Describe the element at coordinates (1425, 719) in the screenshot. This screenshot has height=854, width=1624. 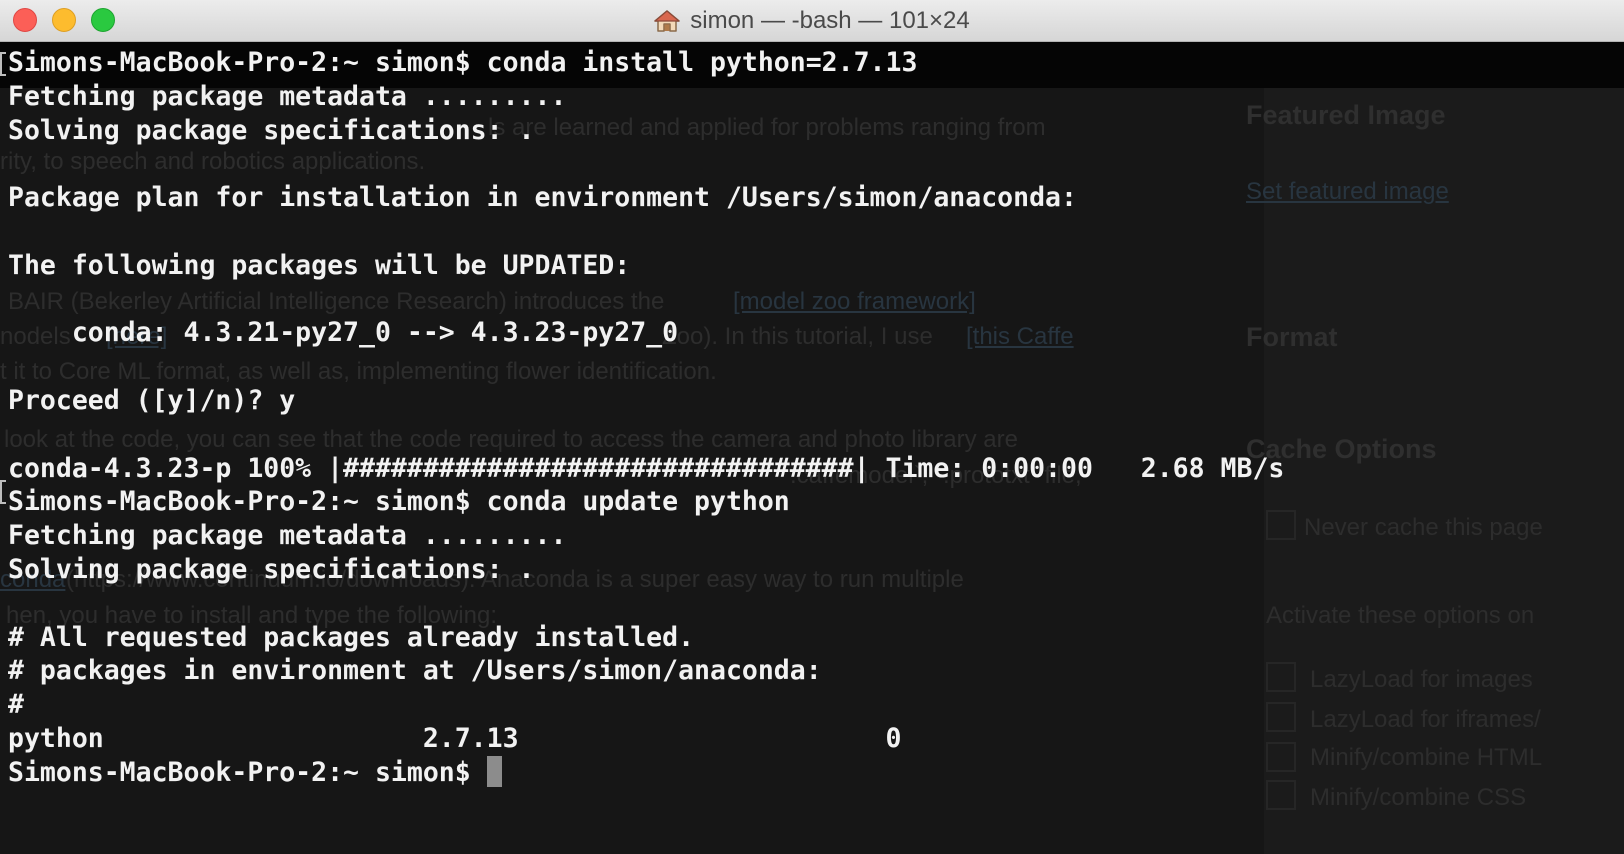
I see `bg-lazyload-iframes-label: LazyLoad for iframes/` at that location.